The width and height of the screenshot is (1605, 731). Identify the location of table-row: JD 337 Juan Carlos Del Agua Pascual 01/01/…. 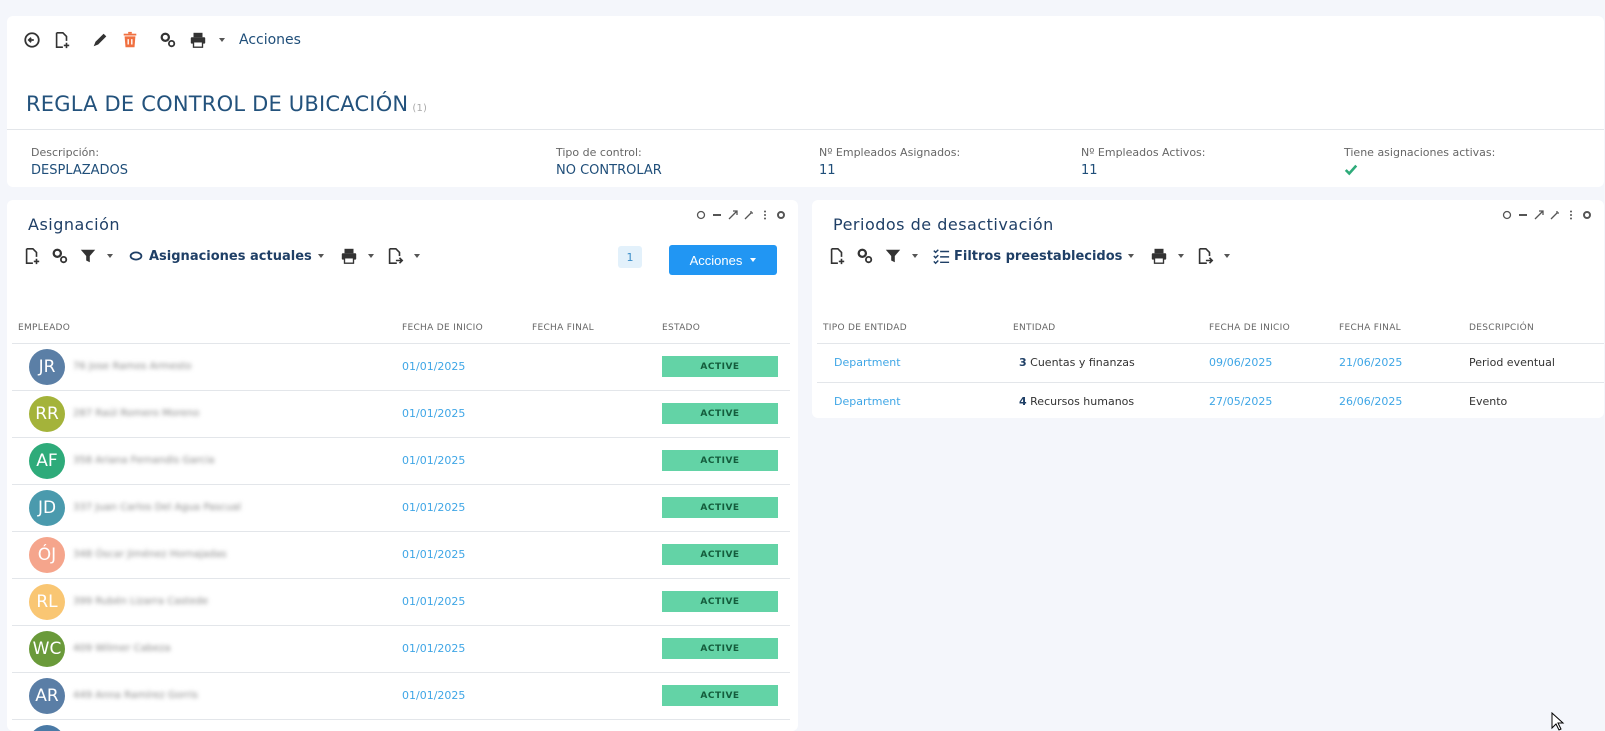
(401, 508).